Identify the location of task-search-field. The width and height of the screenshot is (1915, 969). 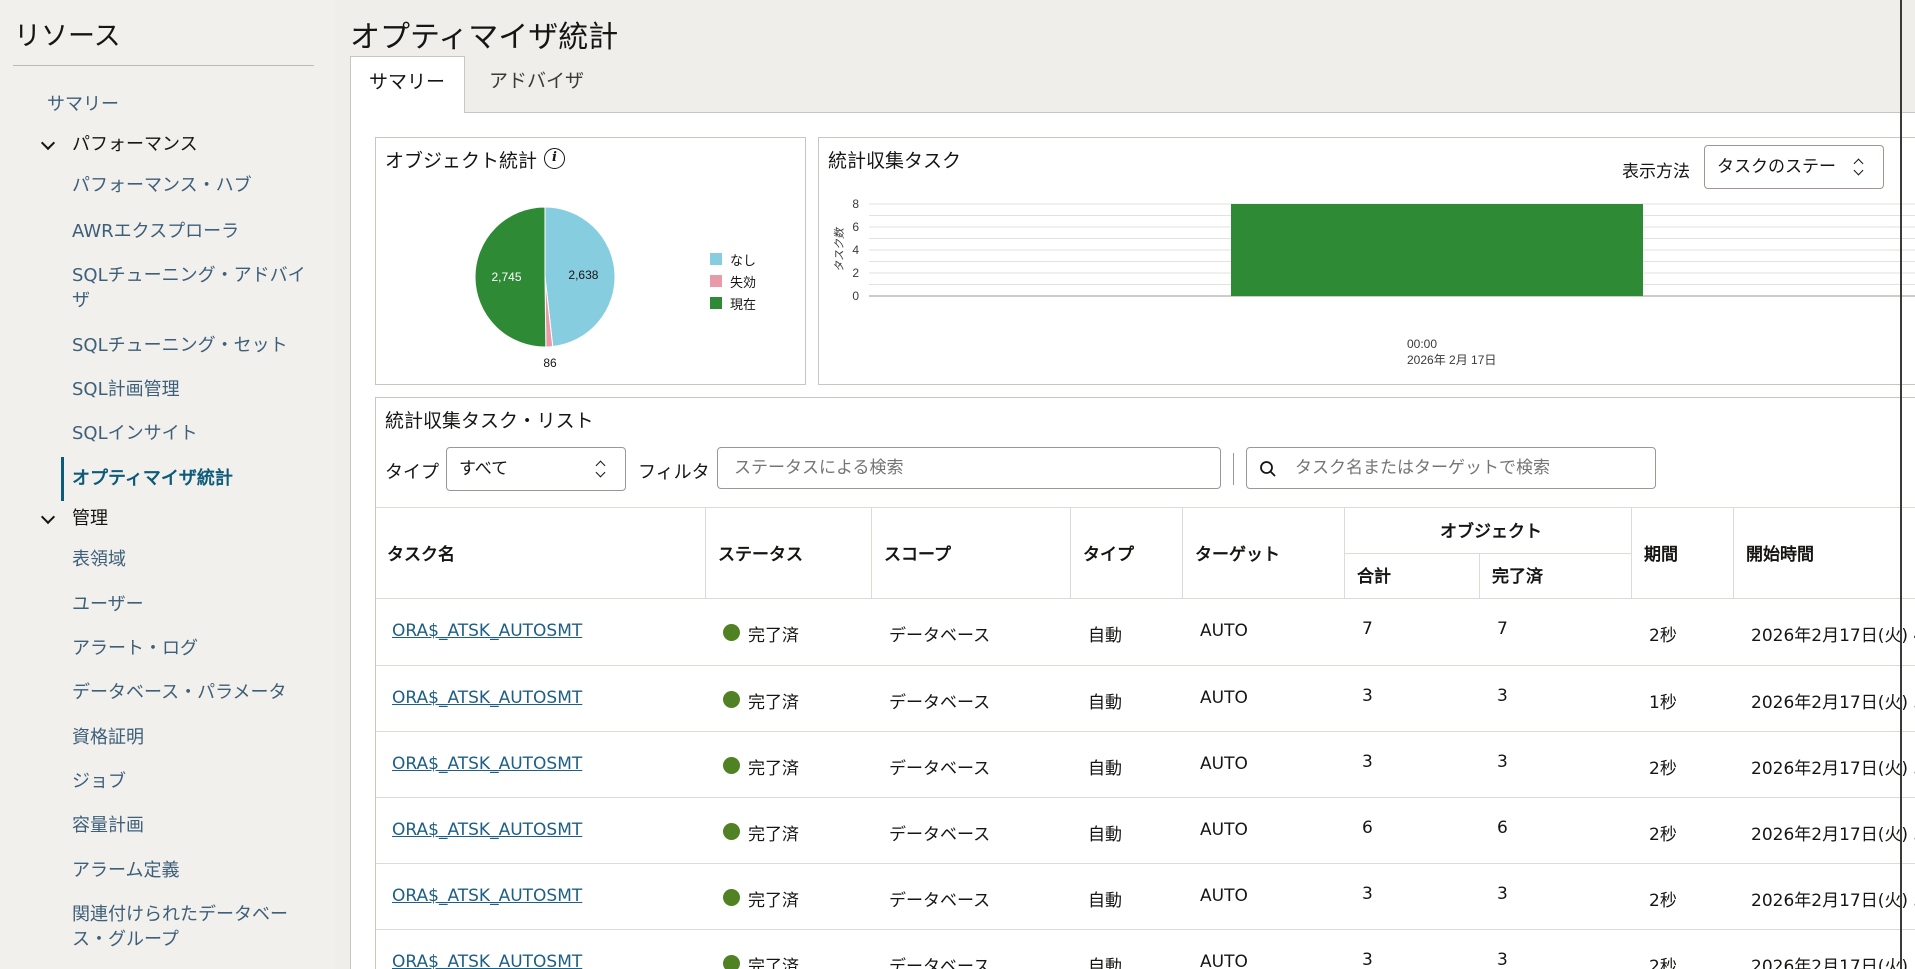
(1451, 468).